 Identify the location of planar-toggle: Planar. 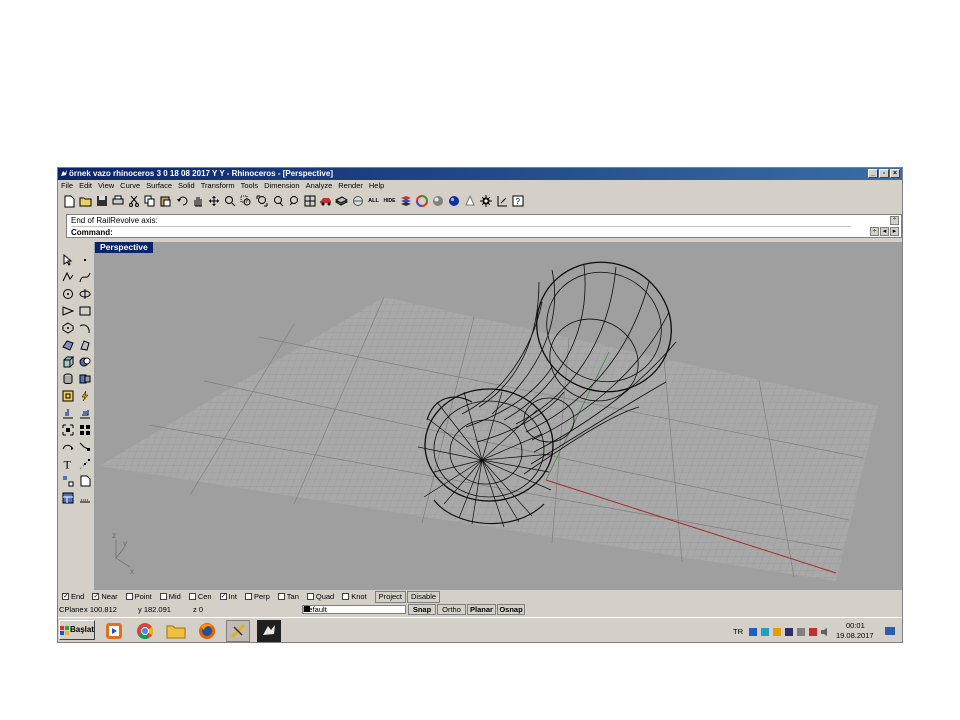
(481, 609).